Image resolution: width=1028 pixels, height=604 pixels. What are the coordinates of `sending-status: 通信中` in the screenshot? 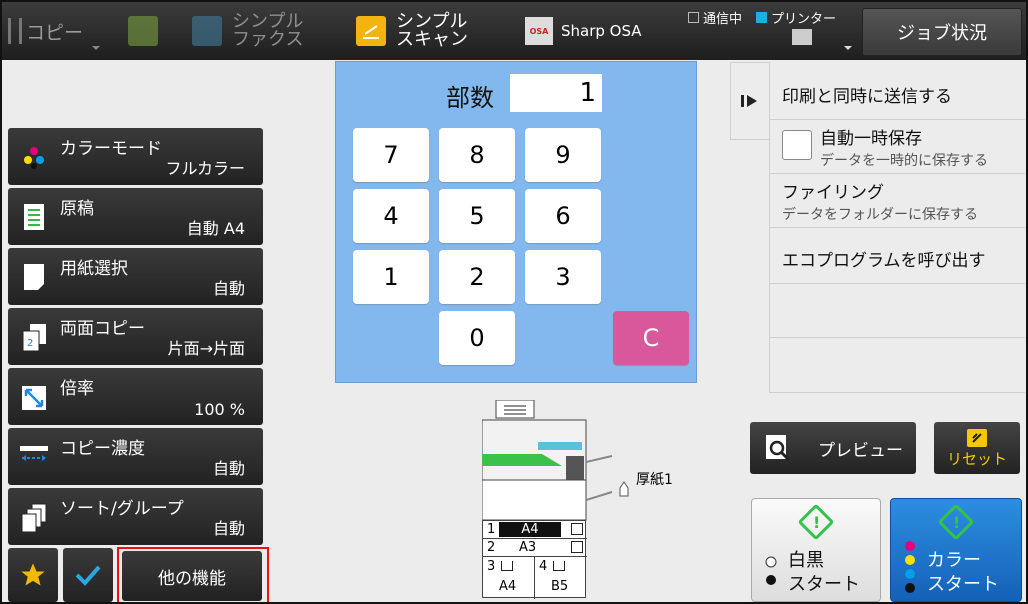 It's located at (723, 19).